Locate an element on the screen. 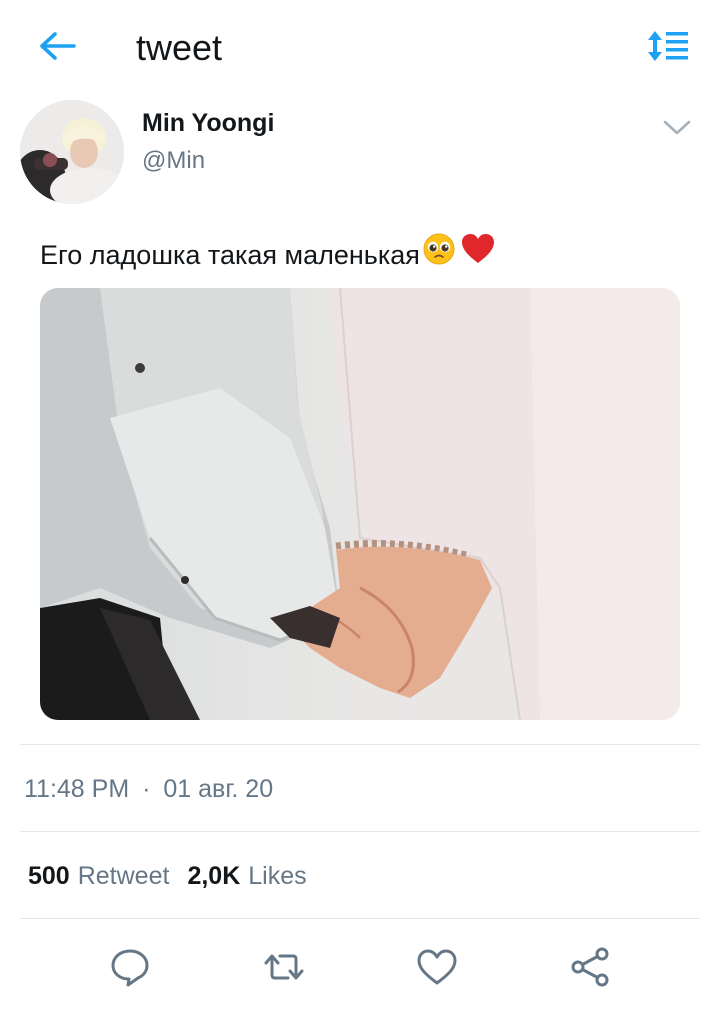 The height and width of the screenshot is (1012, 720). chevron-down-icon is located at coordinates (677, 127).